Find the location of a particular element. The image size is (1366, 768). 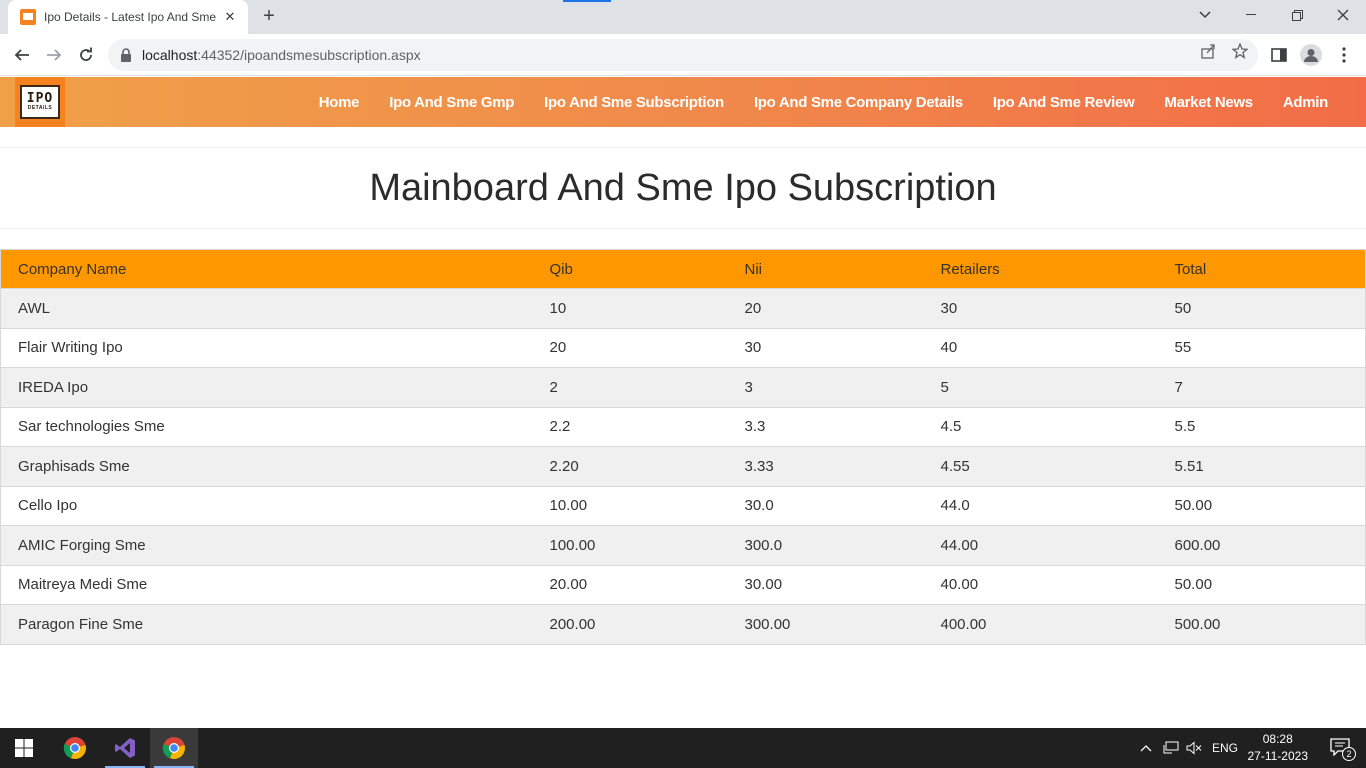

side-panel-icon is located at coordinates (1279, 55).